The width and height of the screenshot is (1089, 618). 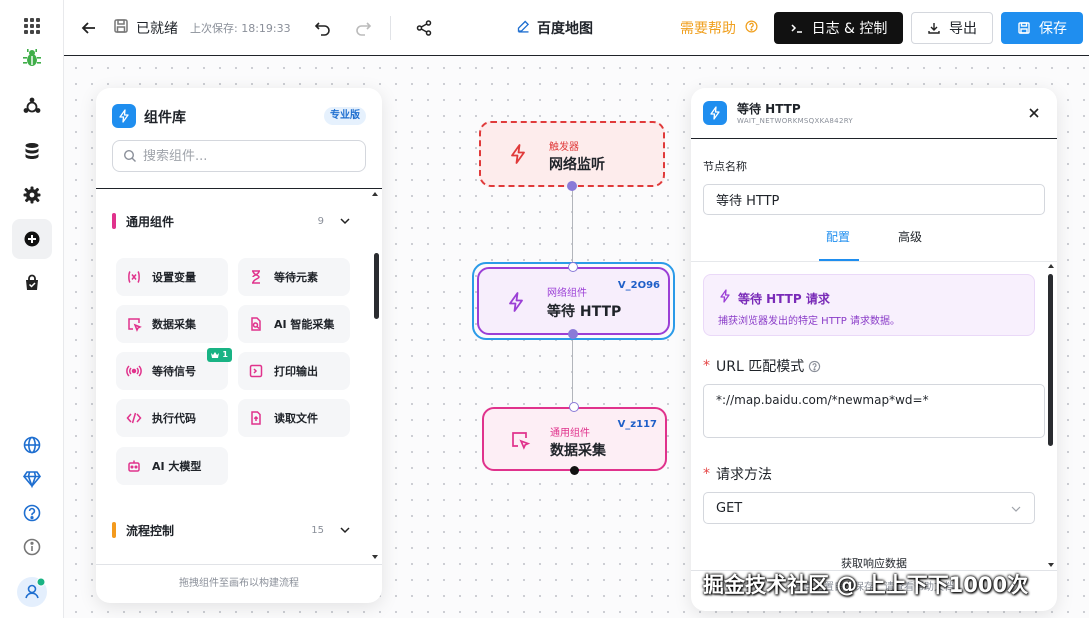 I want to click on hourglass-icon, so click(x=256, y=277).